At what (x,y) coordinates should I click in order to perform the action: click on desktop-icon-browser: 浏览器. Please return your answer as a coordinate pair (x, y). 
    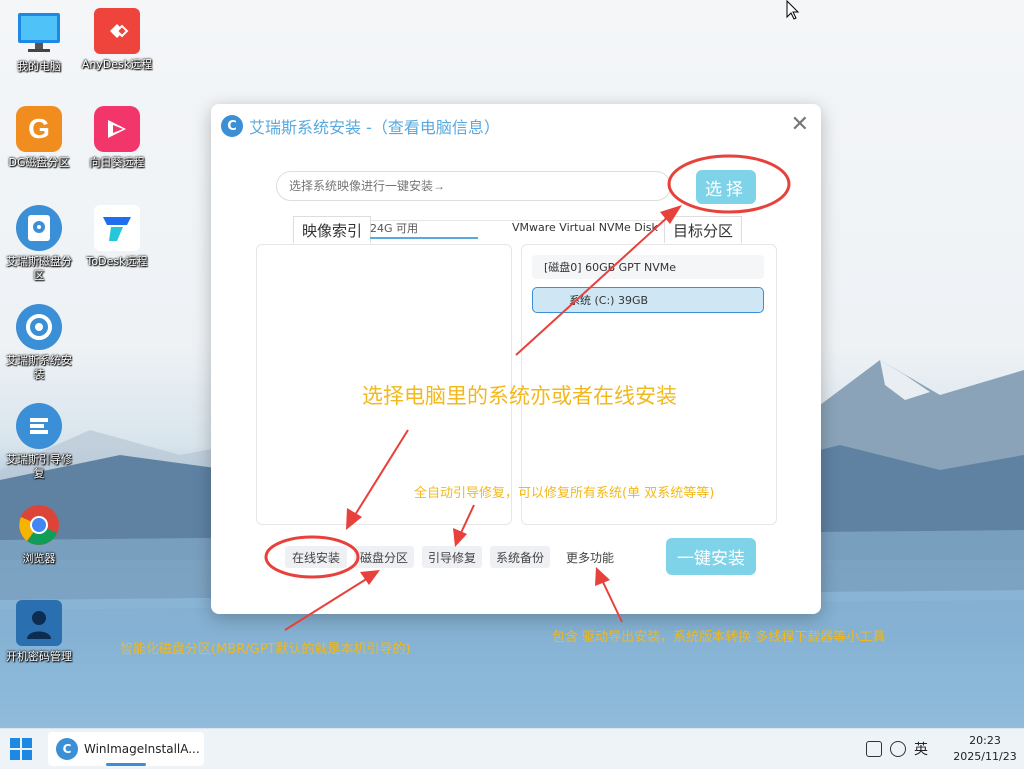
    Looking at the image, I should click on (39, 534).